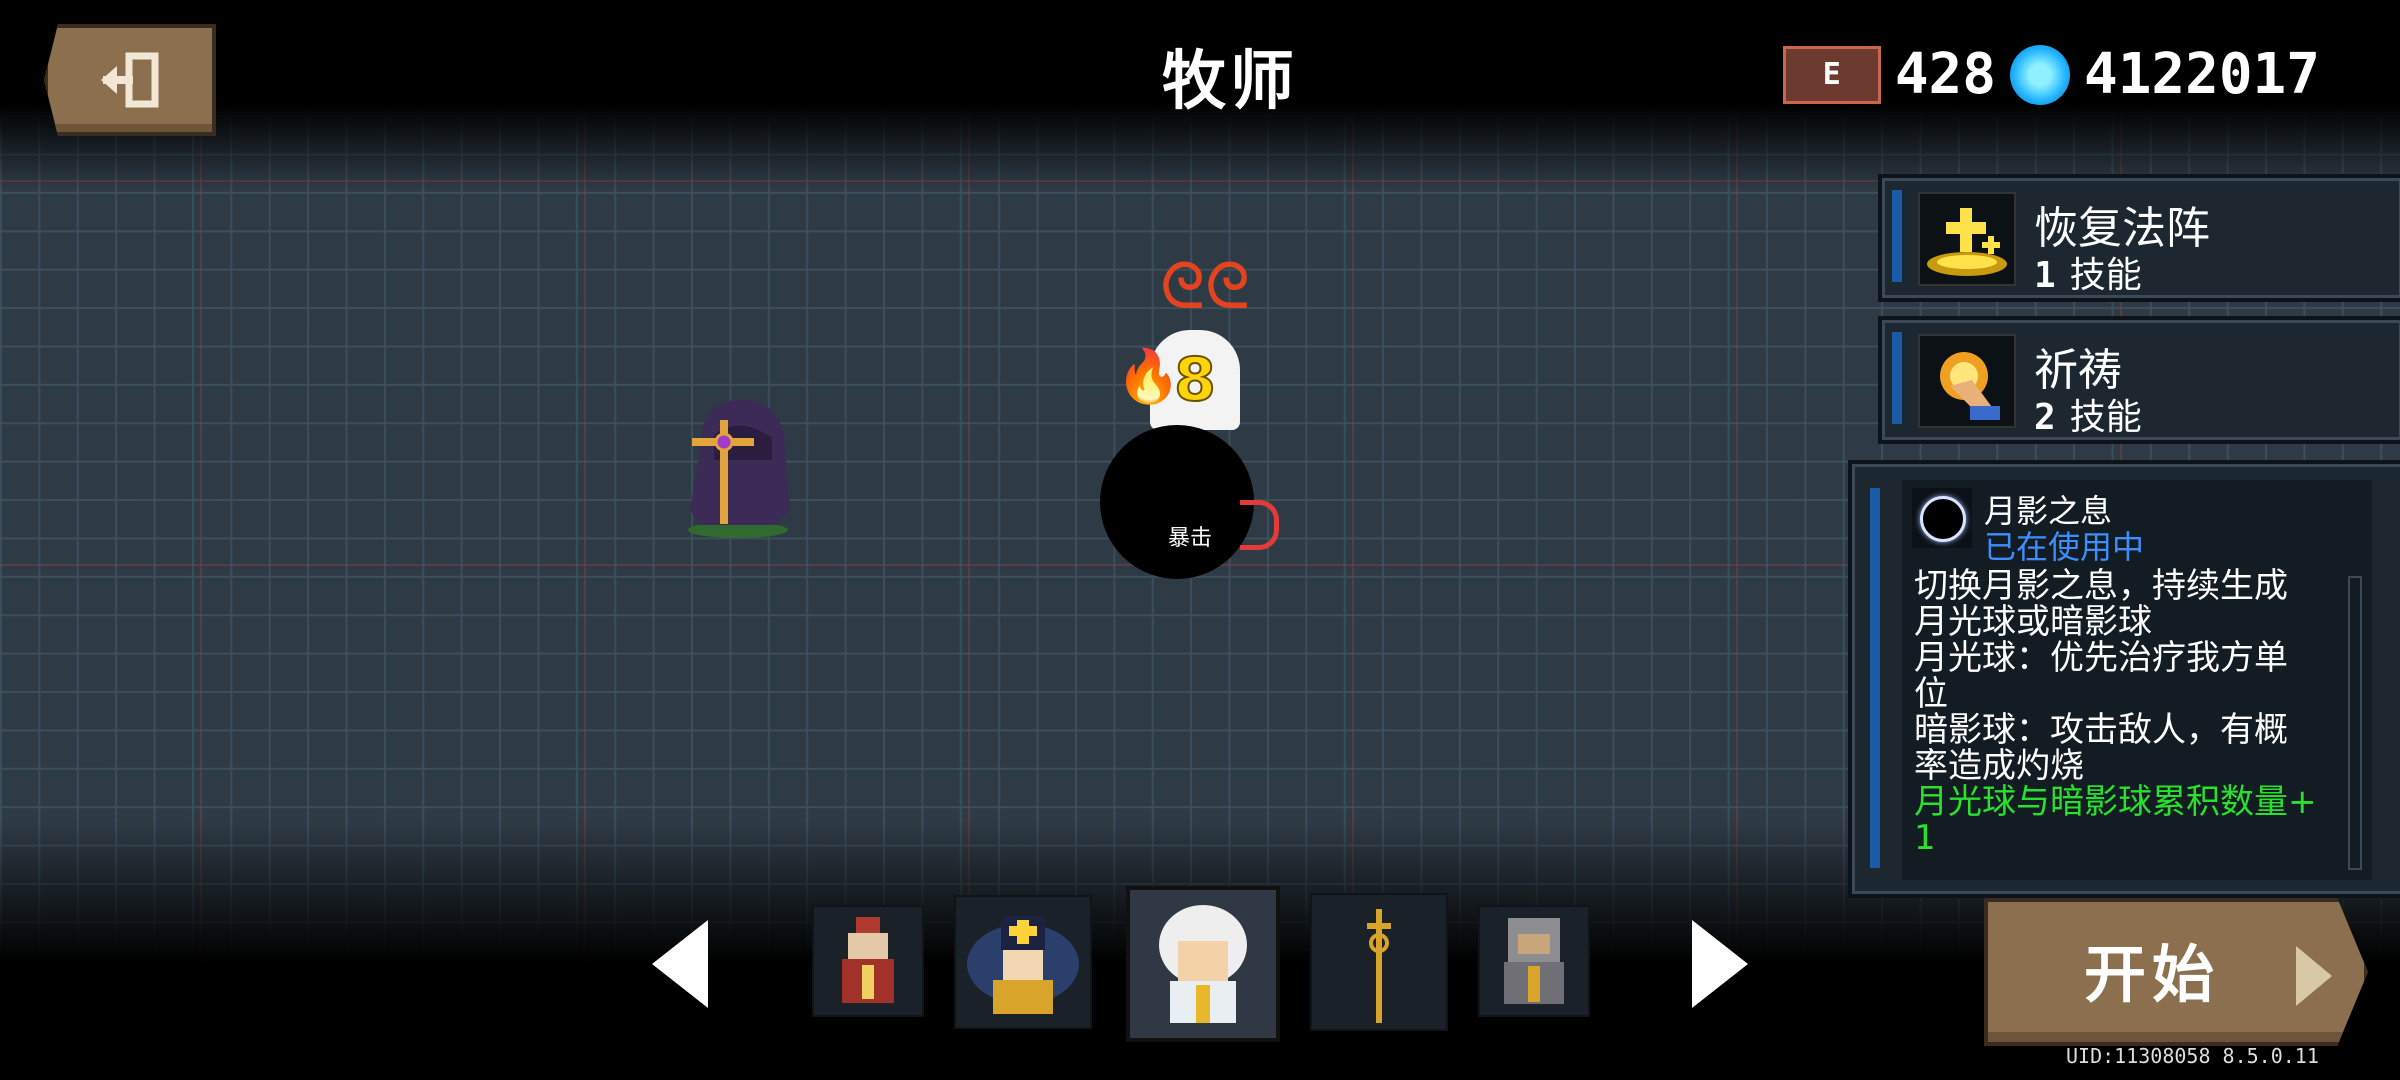 Image resolution: width=2400 pixels, height=1080 pixels. I want to click on page-title: 牧师, so click(1230, 82).